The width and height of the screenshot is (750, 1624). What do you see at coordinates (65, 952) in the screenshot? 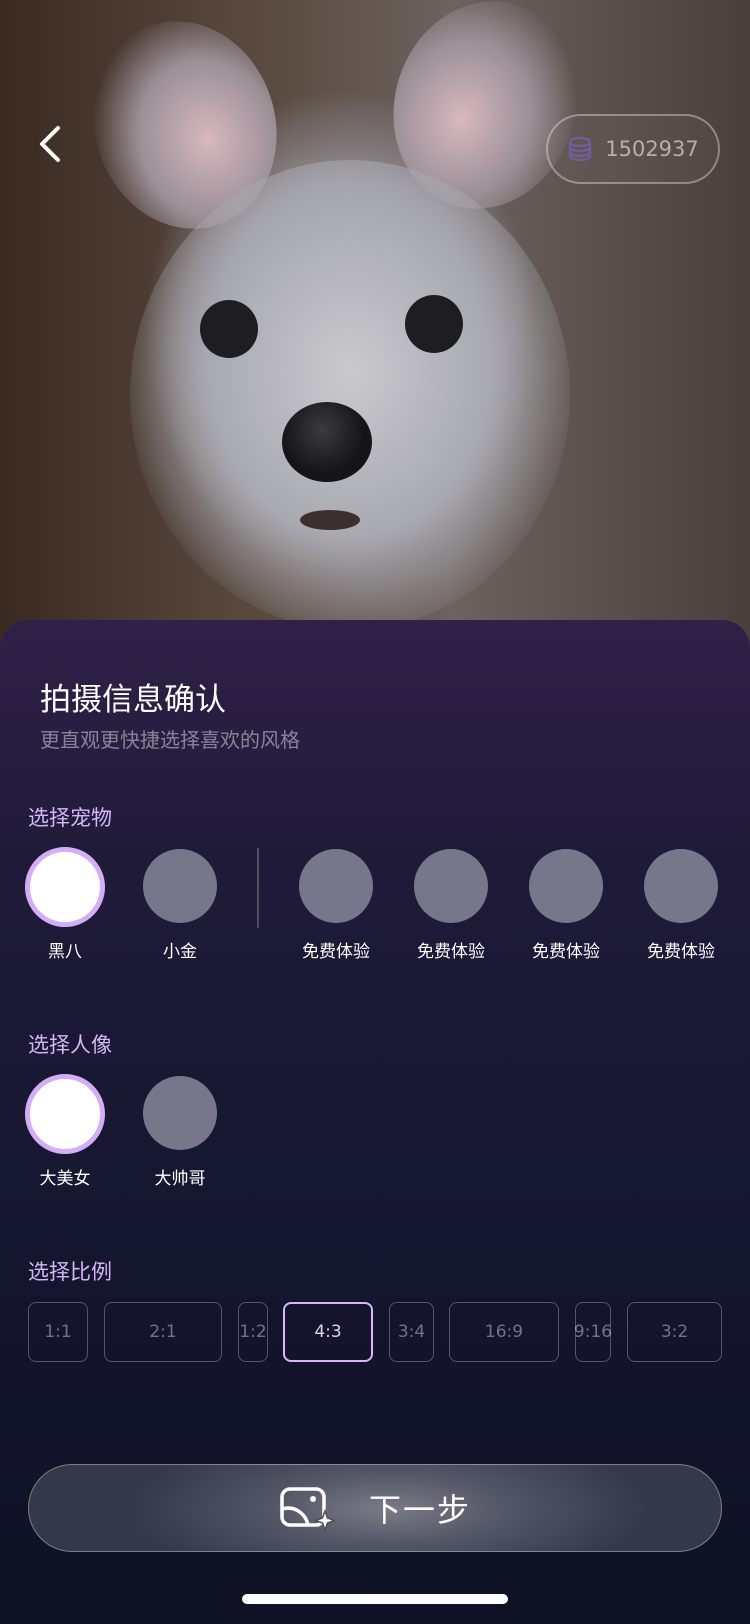
I see `pet-name: 黑八` at bounding box center [65, 952].